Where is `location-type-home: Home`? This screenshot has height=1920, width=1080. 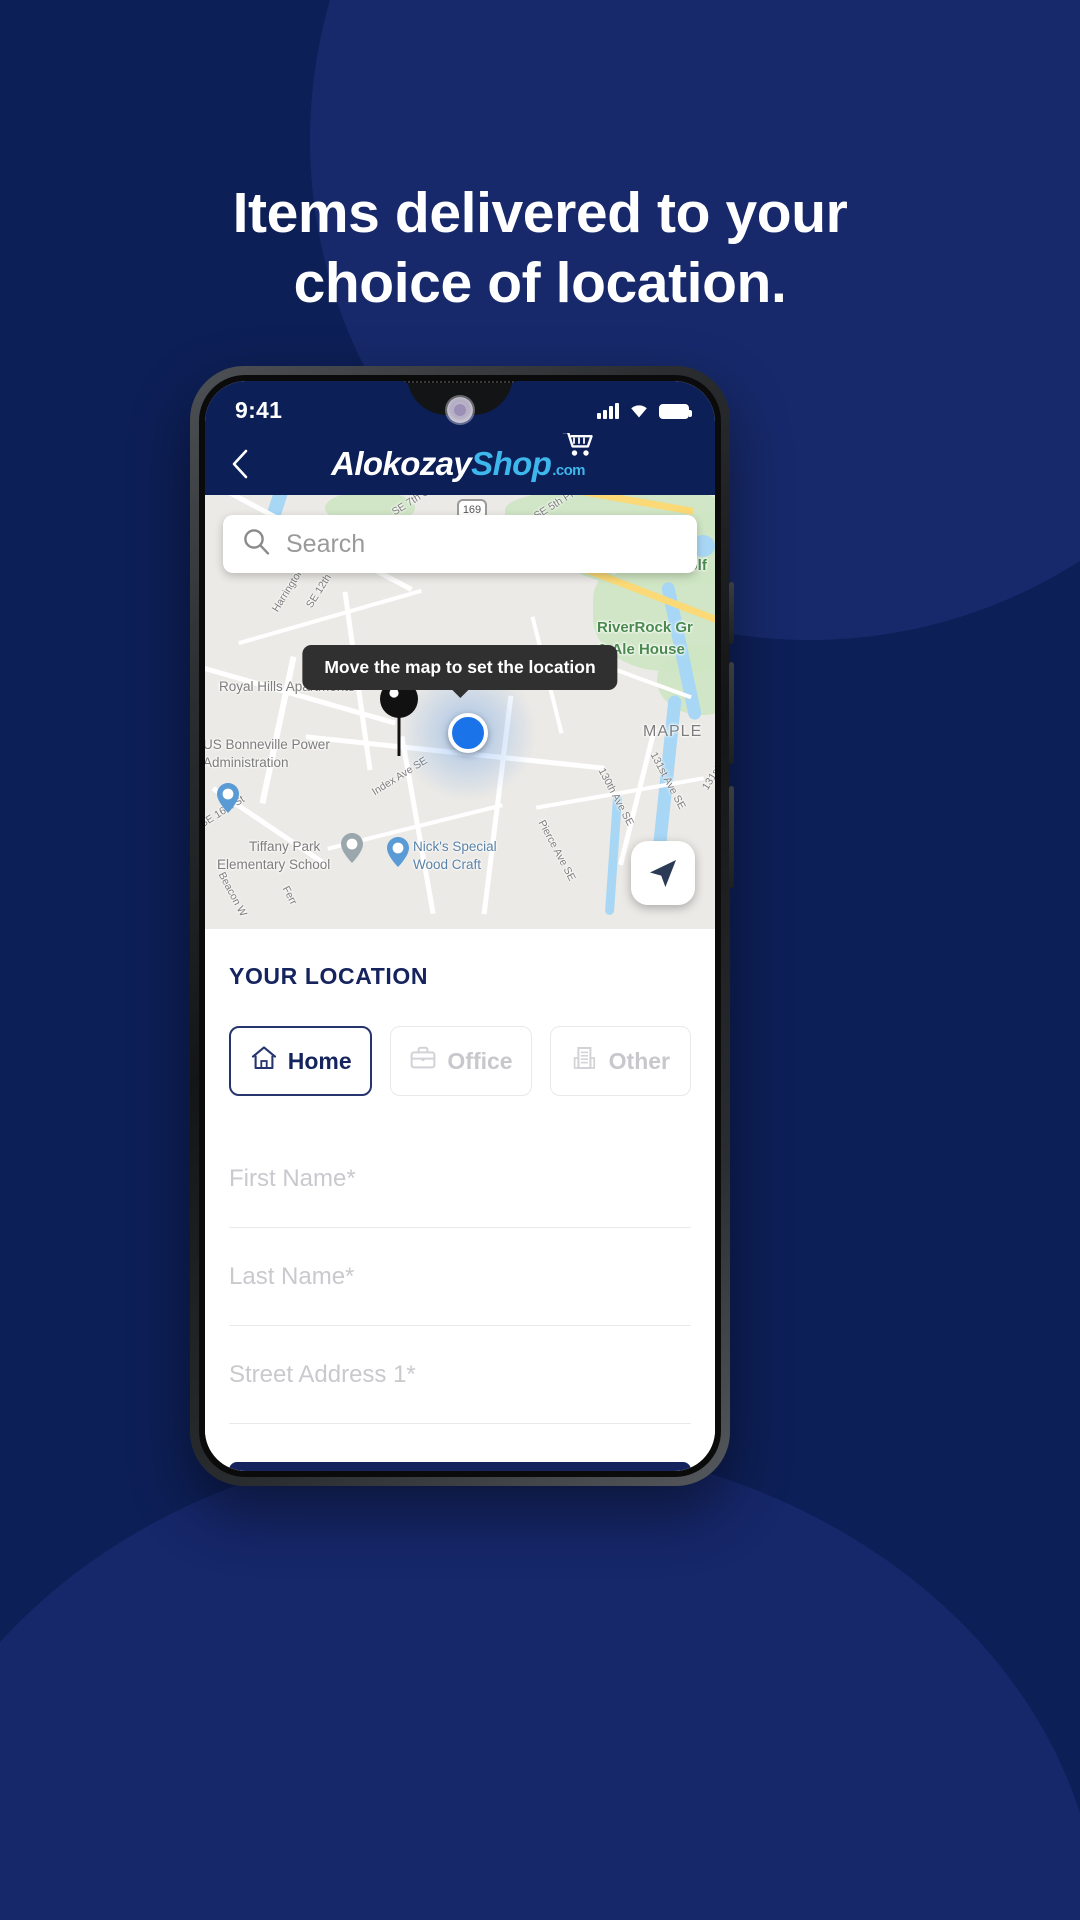
location-type-home: Home is located at coordinates (301, 1061).